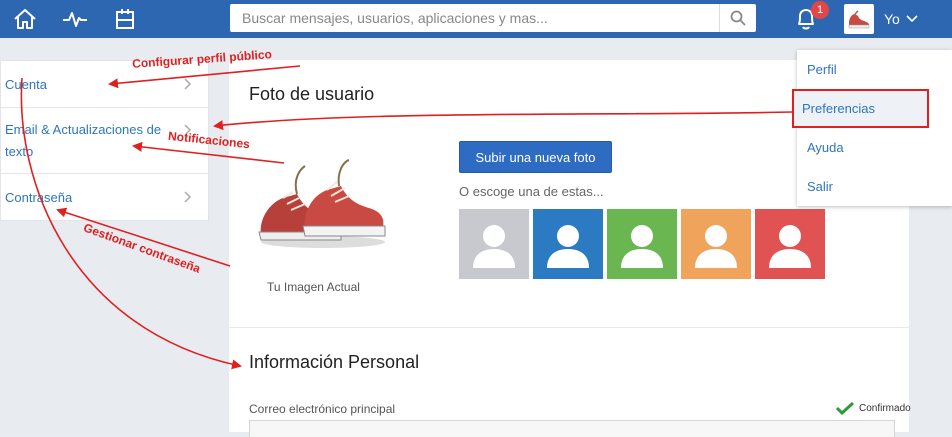 This screenshot has height=437, width=952. Describe the element at coordinates (104, 197) in the screenshot. I see `menu-item-password: Contraseña` at that location.